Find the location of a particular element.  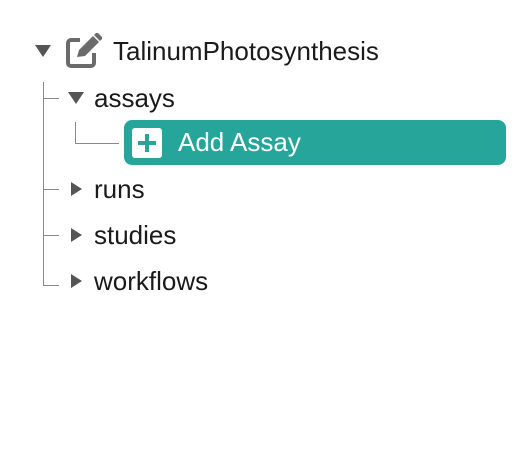

tree-item-label: assays is located at coordinates (134, 98).